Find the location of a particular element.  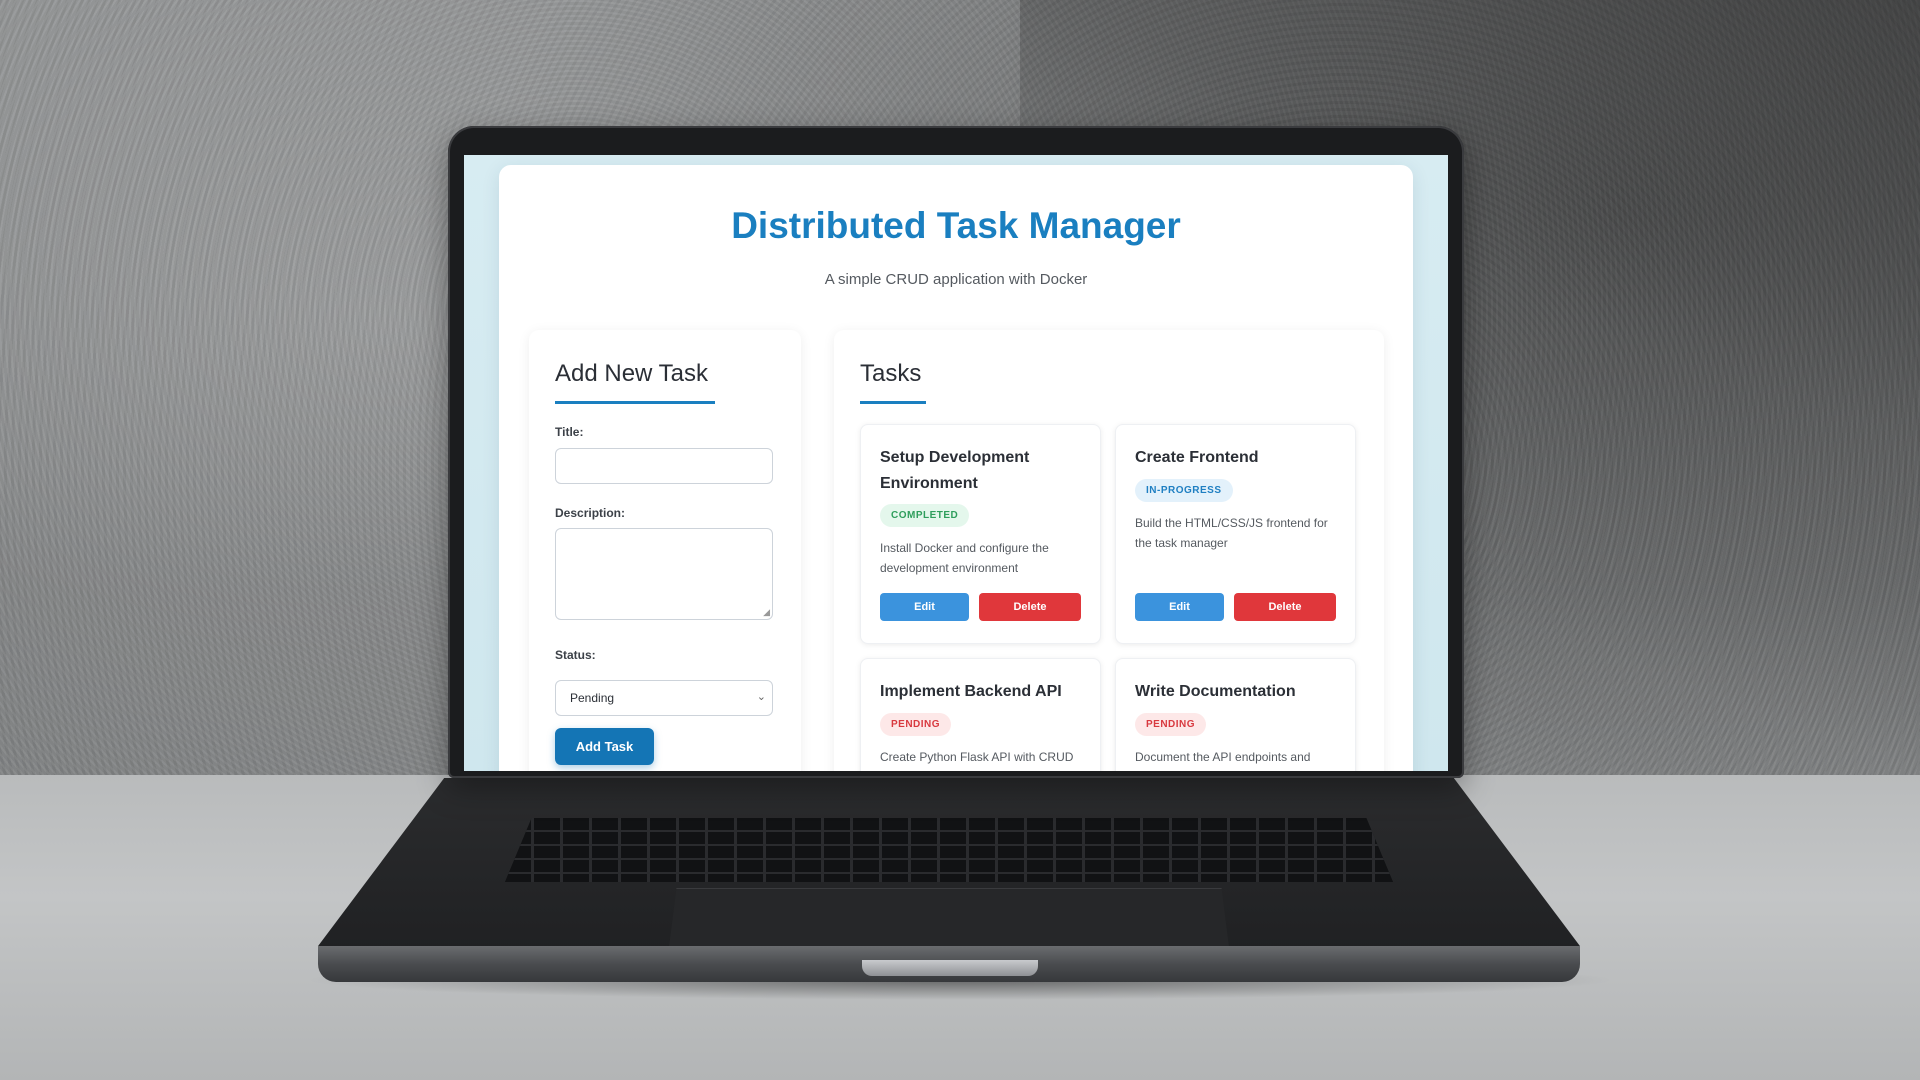

laptop-trackpad is located at coordinates (949, 921).